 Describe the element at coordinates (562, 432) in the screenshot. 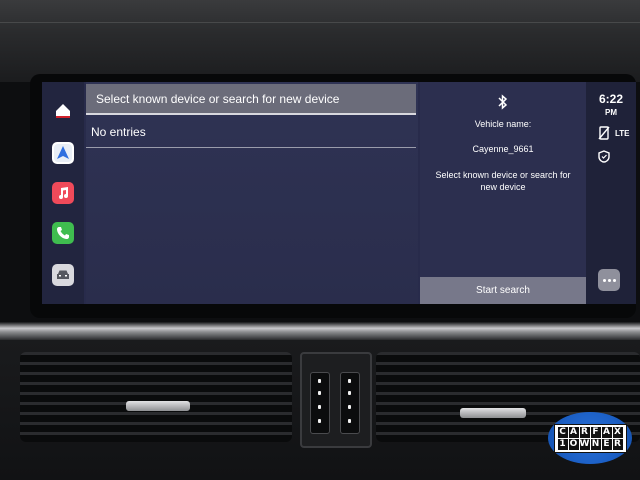

I see `badge-letter: C` at that location.